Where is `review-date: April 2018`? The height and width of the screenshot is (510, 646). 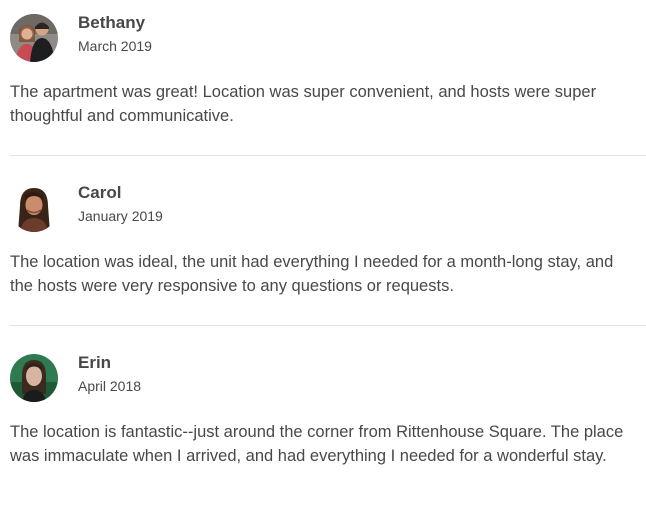 review-date: April 2018 is located at coordinates (110, 386).